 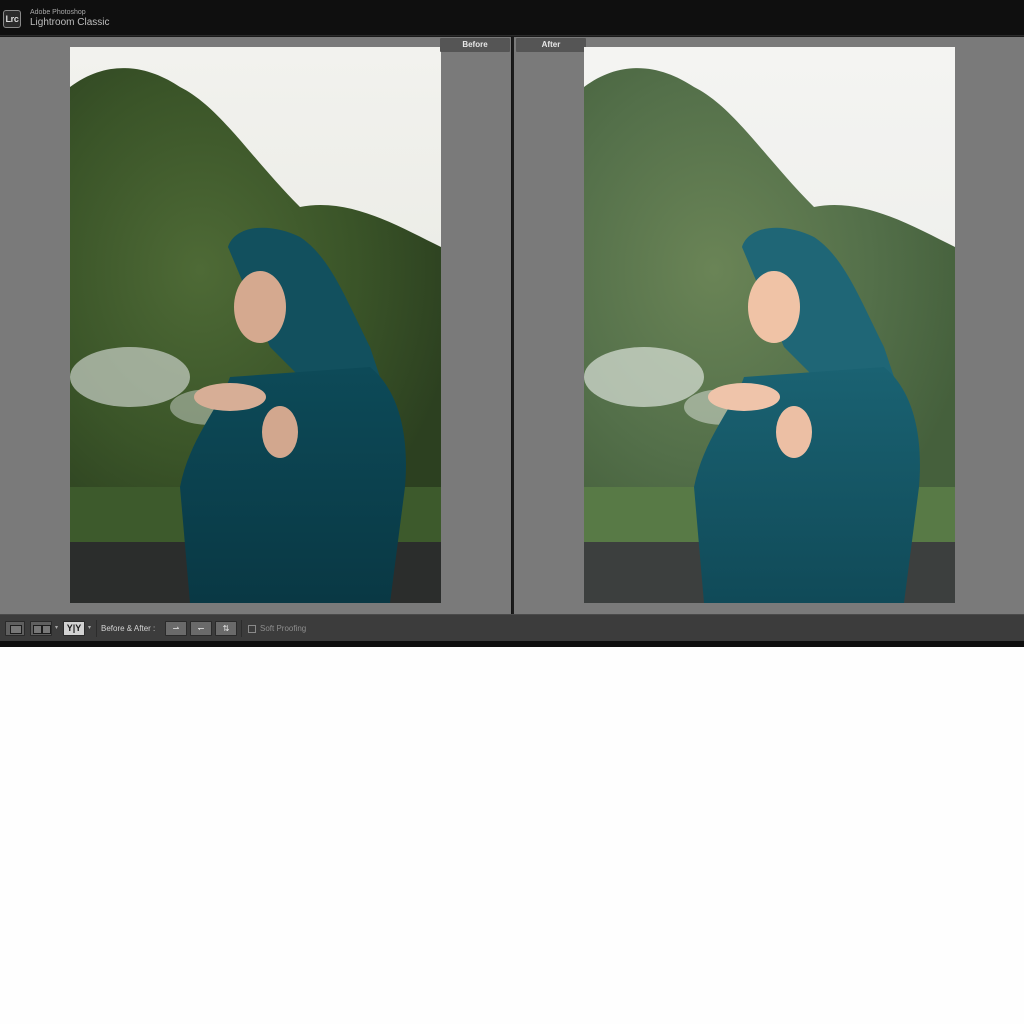 I want to click on copy-after-to-before-button: ↽, so click(x=201, y=628).